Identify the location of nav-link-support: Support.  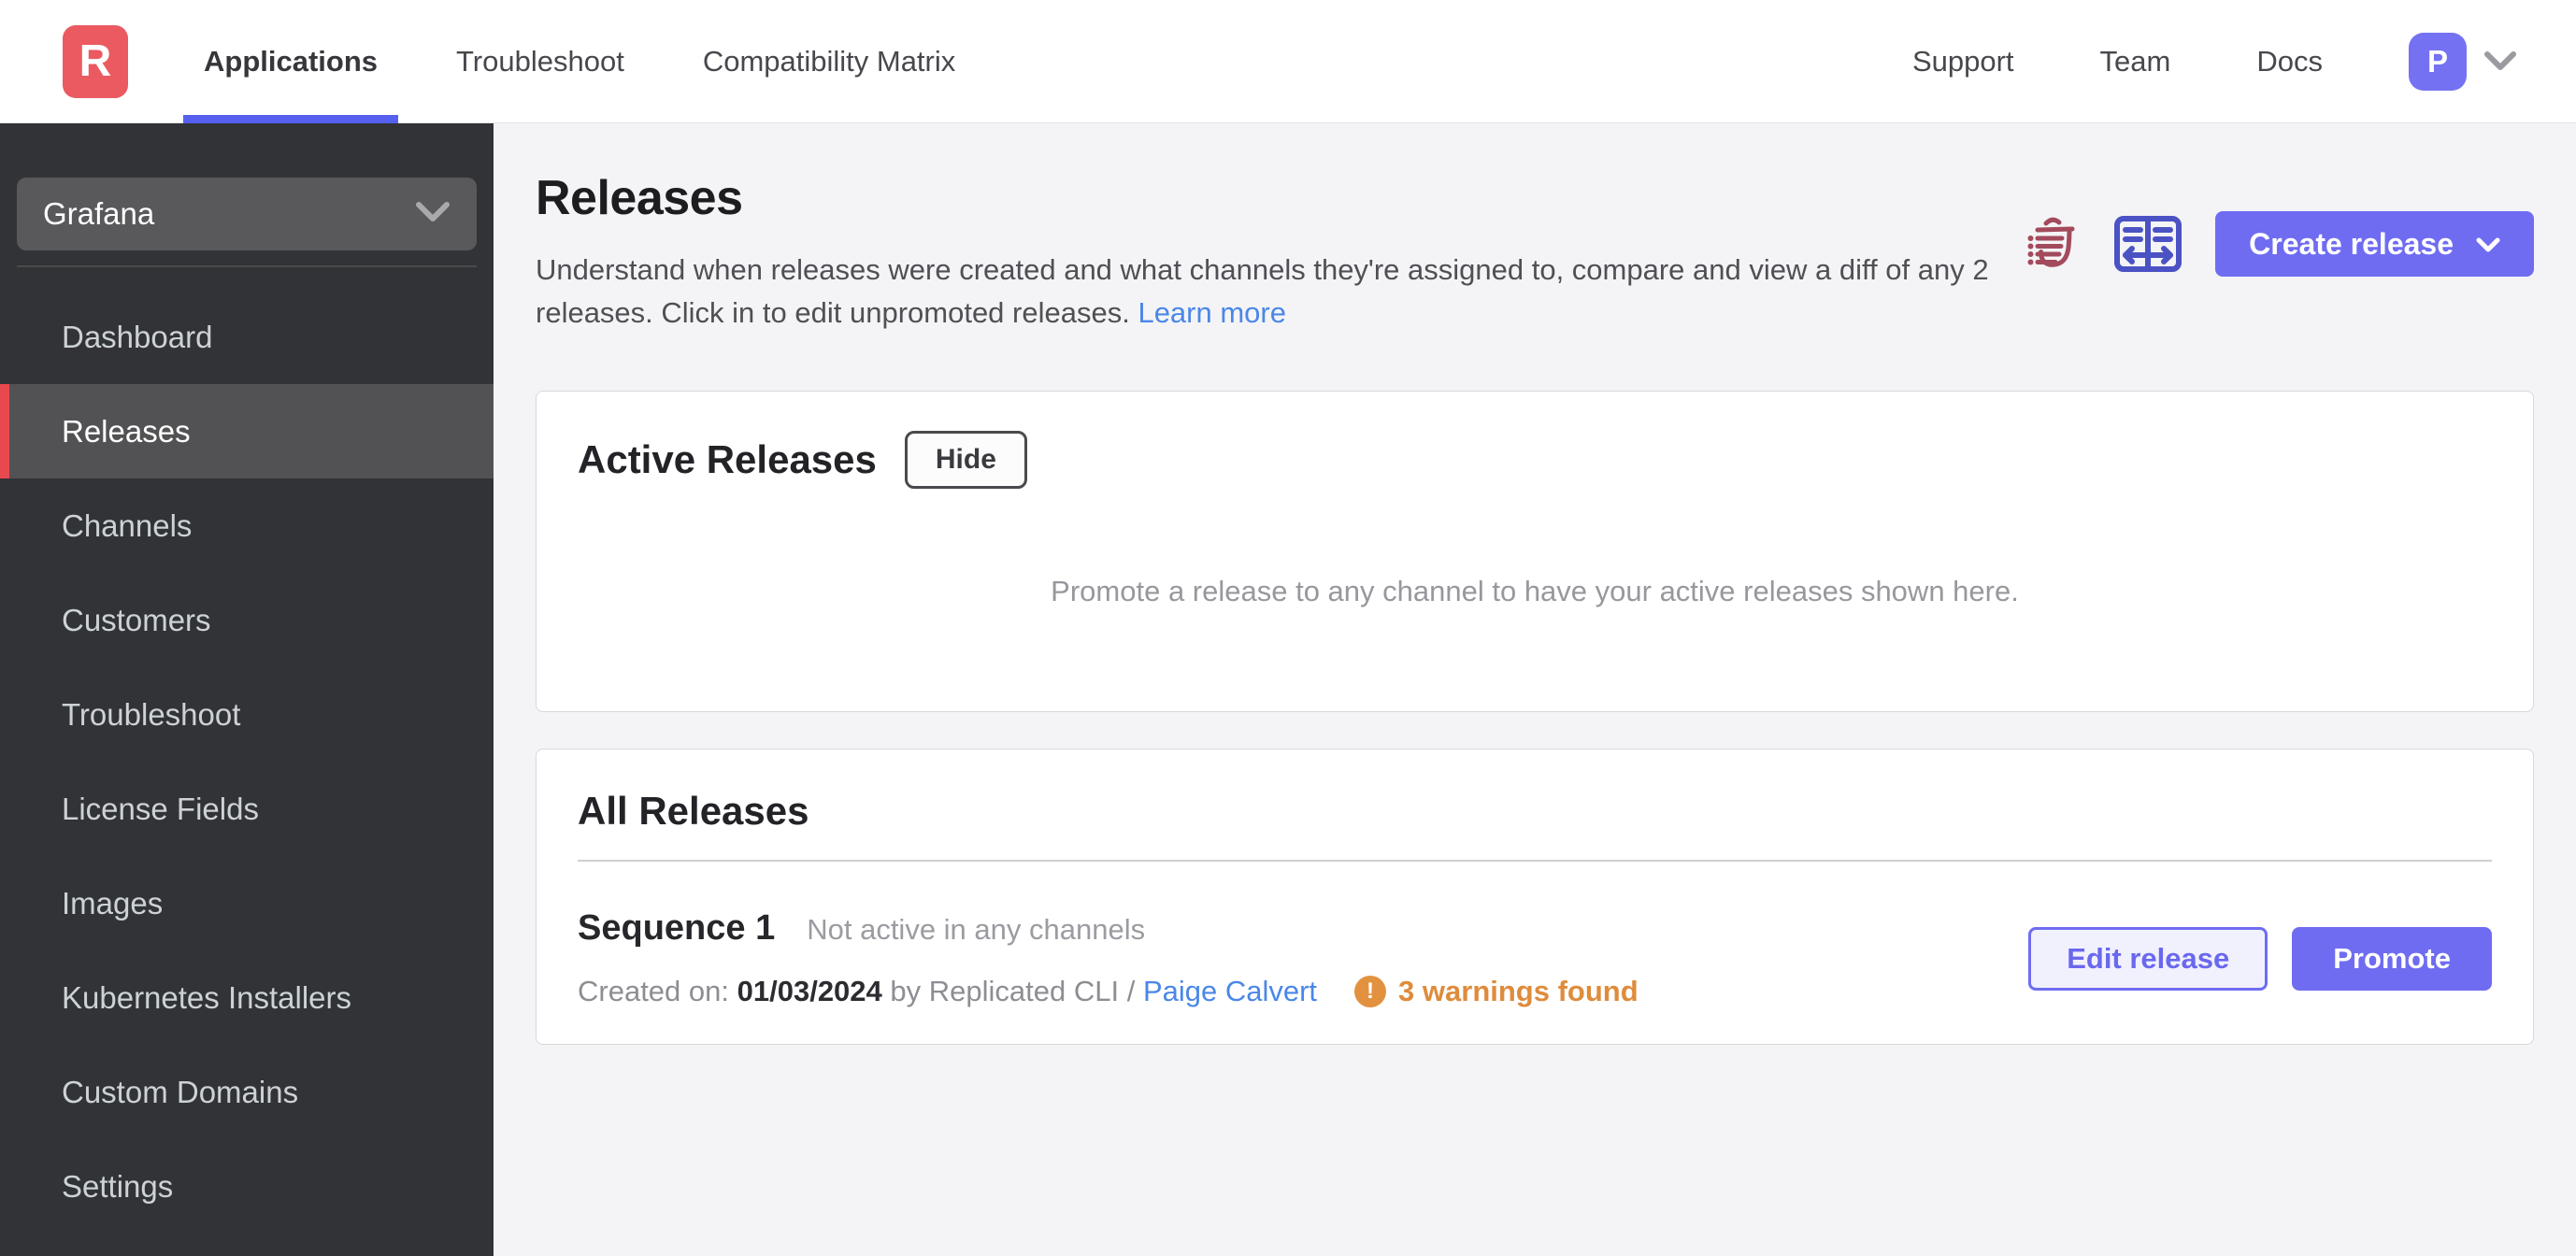
(1963, 61).